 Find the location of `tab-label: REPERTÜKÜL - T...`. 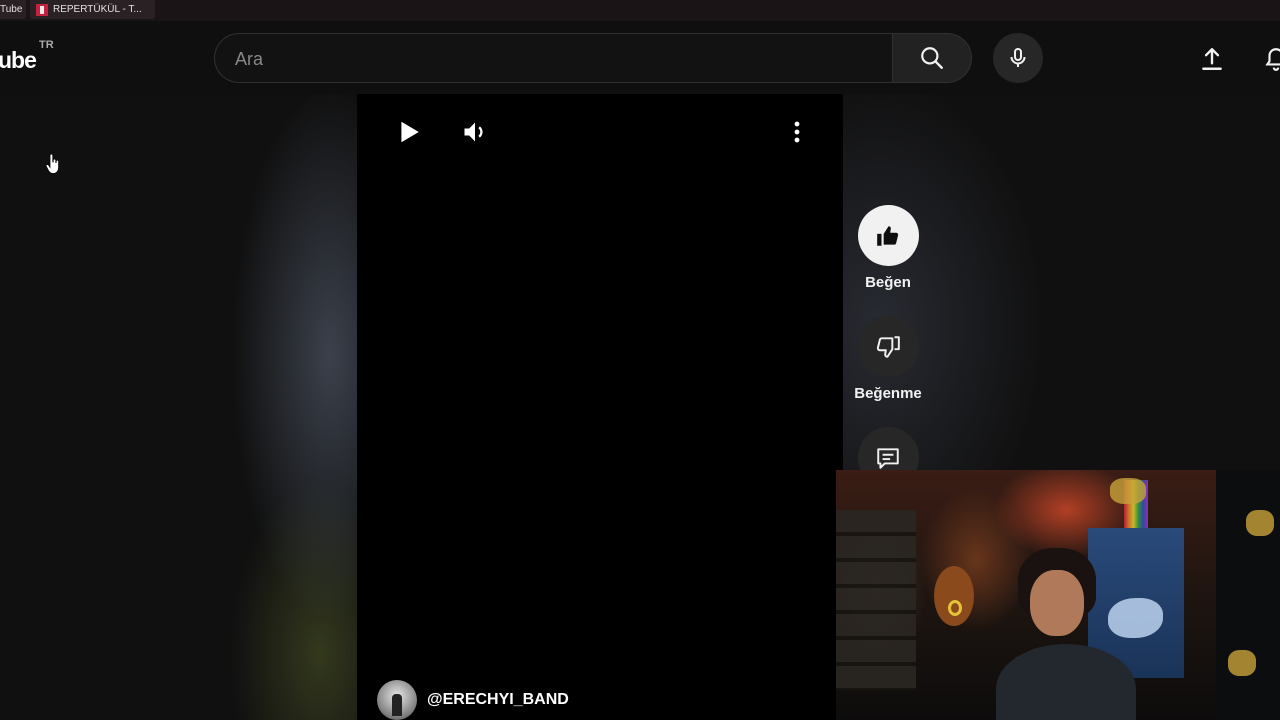

tab-label: REPERTÜKÜL - T... is located at coordinates (97, 9).